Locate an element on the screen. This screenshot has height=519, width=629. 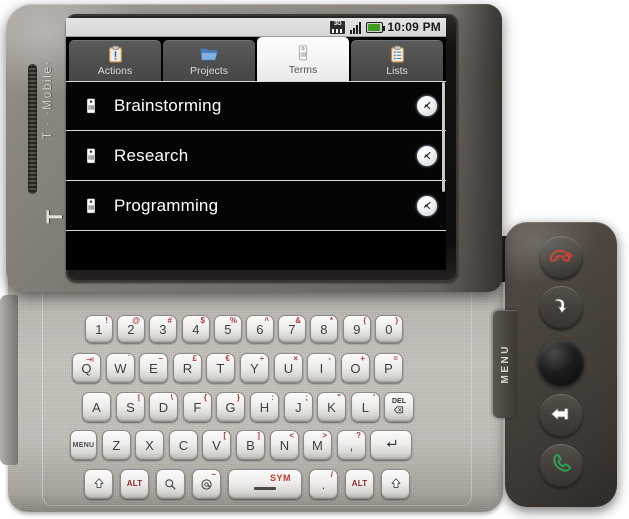
alt-key-label: ALT is located at coordinates (134, 483).